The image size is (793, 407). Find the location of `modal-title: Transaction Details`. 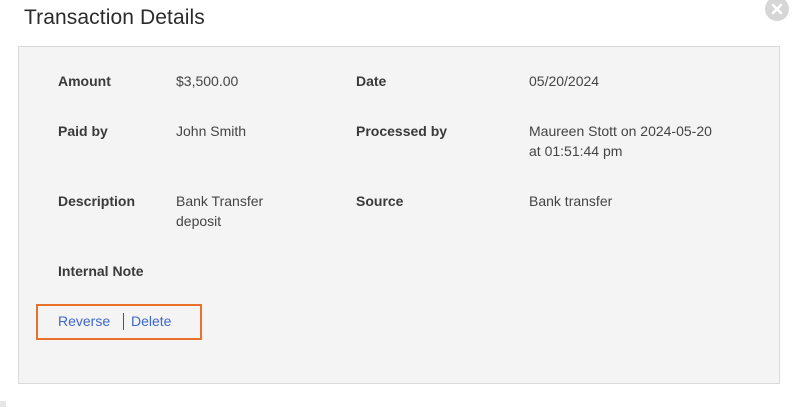

modal-title: Transaction Details is located at coordinates (114, 17).